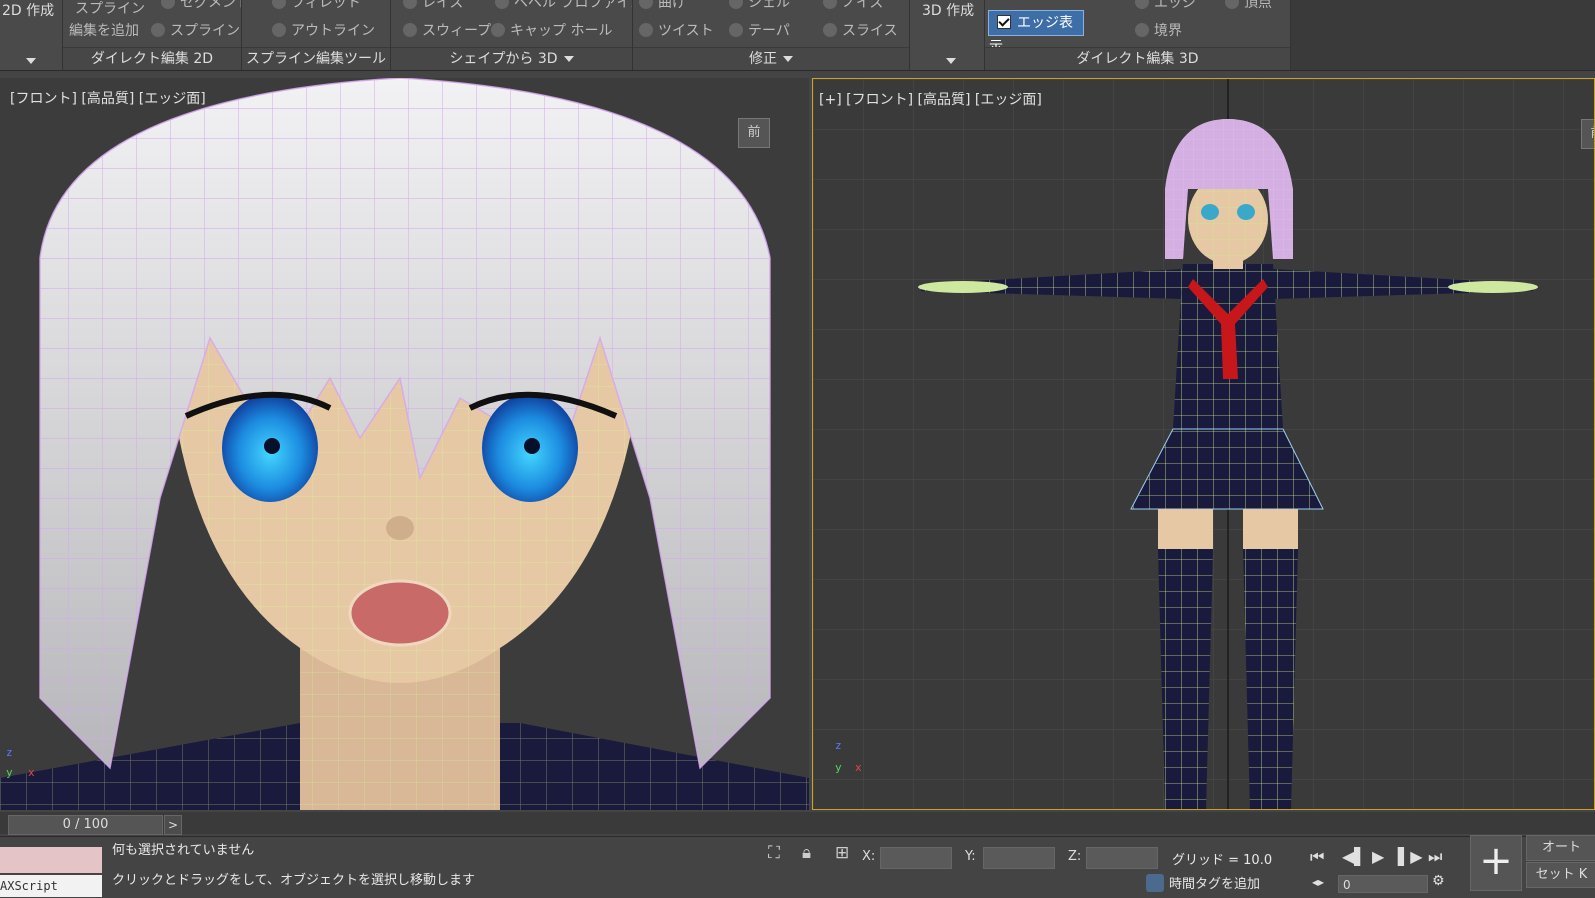  Describe the element at coordinates (410, 4) in the screenshot. I see `lathe-icon` at that location.